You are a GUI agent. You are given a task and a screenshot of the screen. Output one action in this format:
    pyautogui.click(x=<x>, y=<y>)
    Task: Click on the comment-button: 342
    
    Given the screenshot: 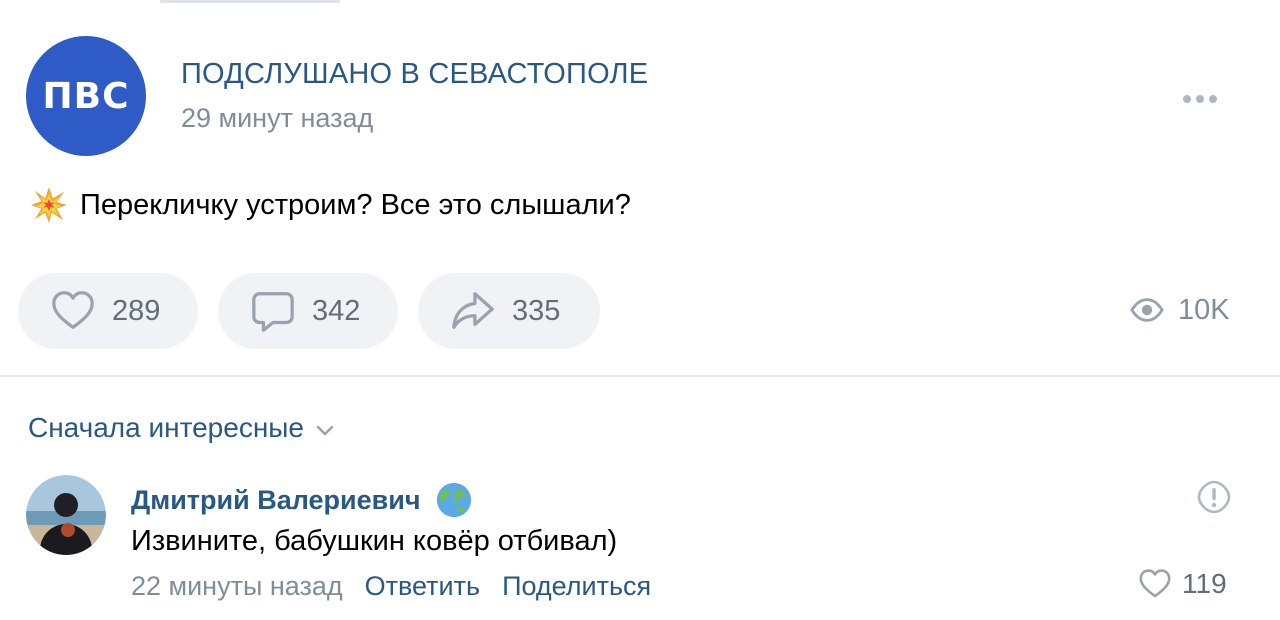 What is the action you would take?
    pyautogui.click(x=308, y=311)
    